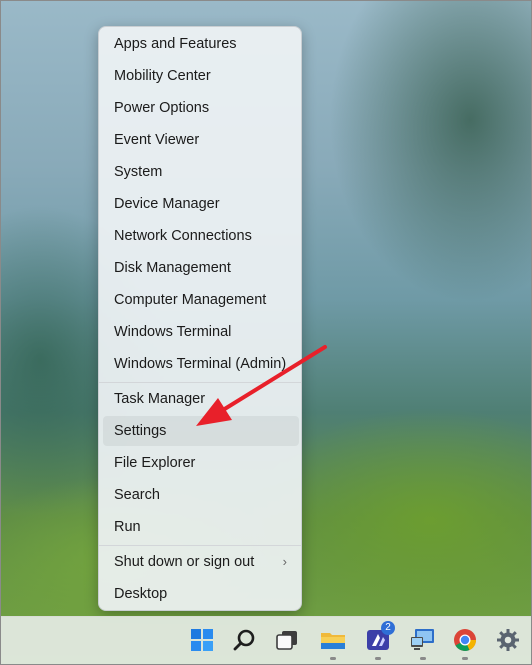 Image resolution: width=532 pixels, height=665 pixels. Describe the element at coordinates (201, 76) in the screenshot. I see `menu-item-mobility-center: Mobility Center` at that location.